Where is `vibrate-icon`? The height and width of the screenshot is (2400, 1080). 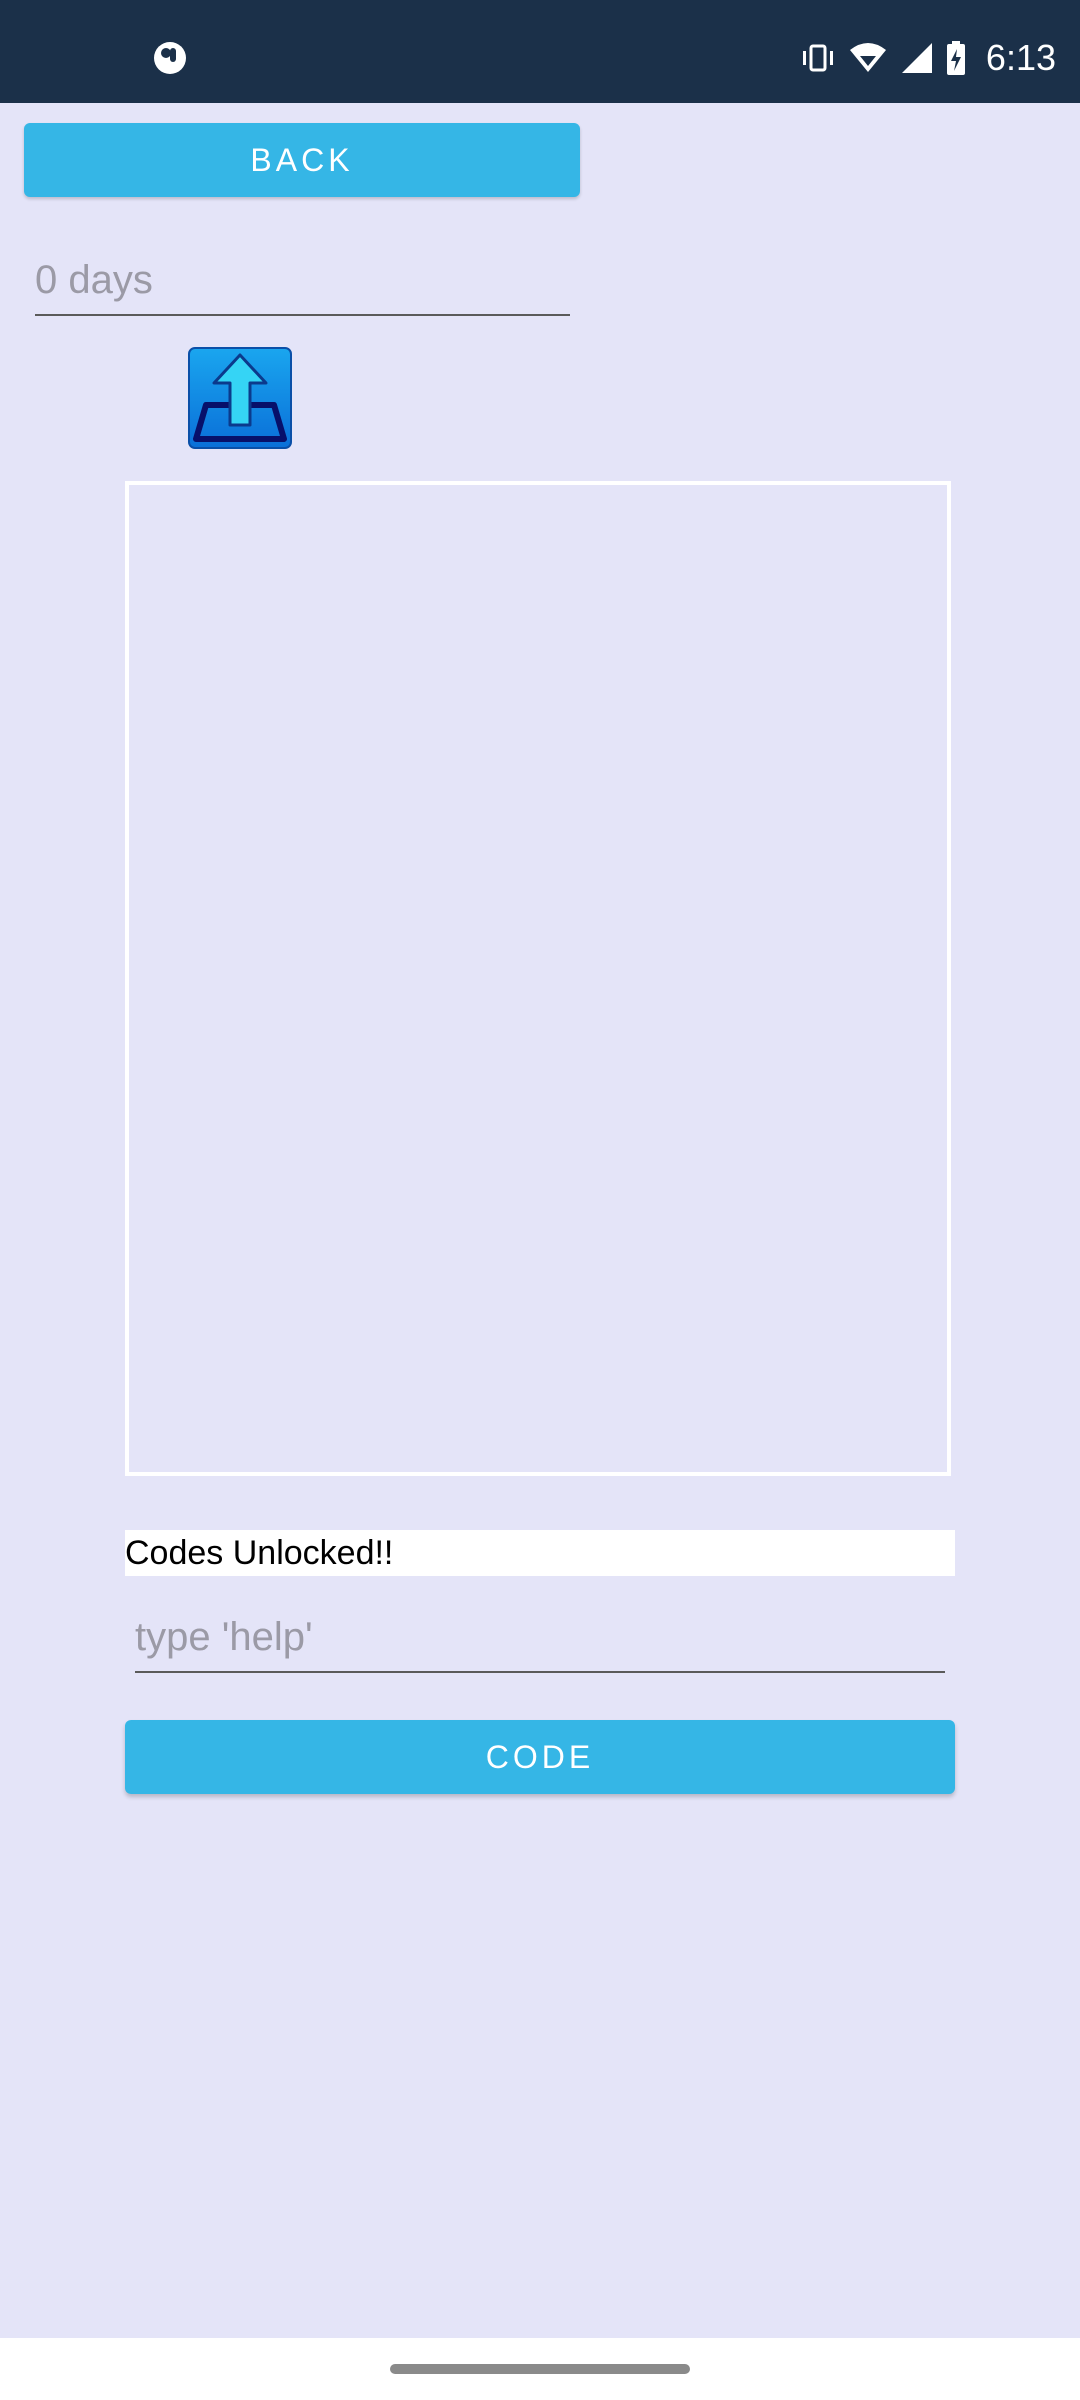
vibrate-icon is located at coordinates (817, 58).